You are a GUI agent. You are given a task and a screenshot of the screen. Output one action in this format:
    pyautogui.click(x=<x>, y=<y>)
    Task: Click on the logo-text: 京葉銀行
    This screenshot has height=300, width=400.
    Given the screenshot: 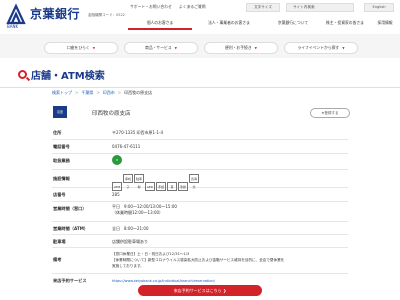 What is the action you would take?
    pyautogui.click(x=55, y=13)
    